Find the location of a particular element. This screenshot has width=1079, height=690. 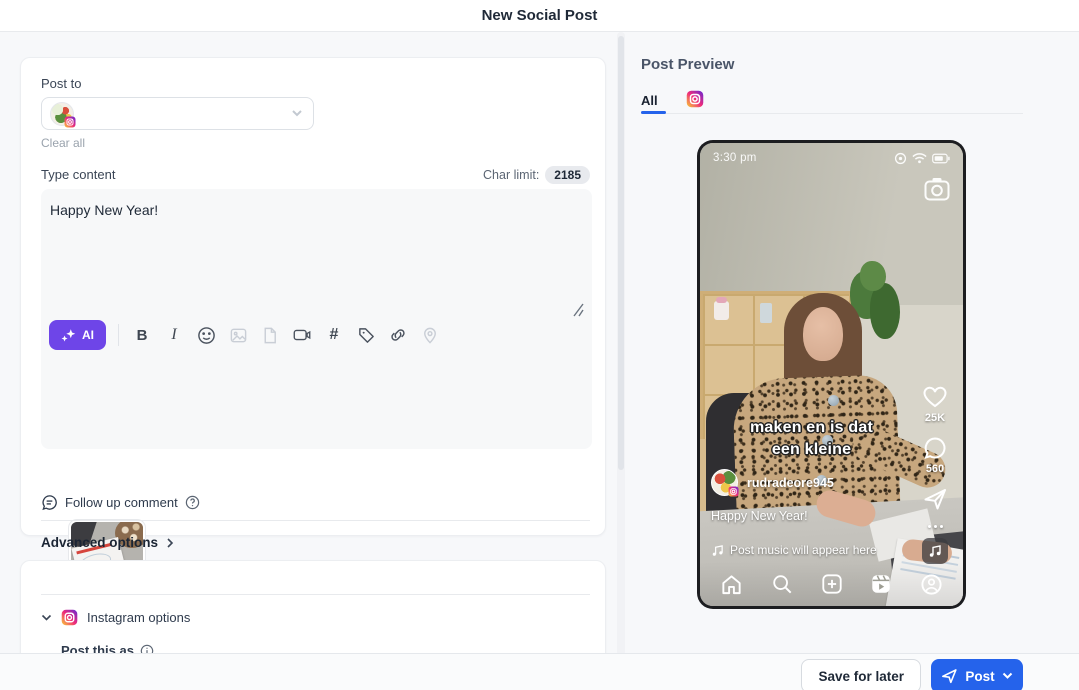

header: New Social Post is located at coordinates (539, 16).